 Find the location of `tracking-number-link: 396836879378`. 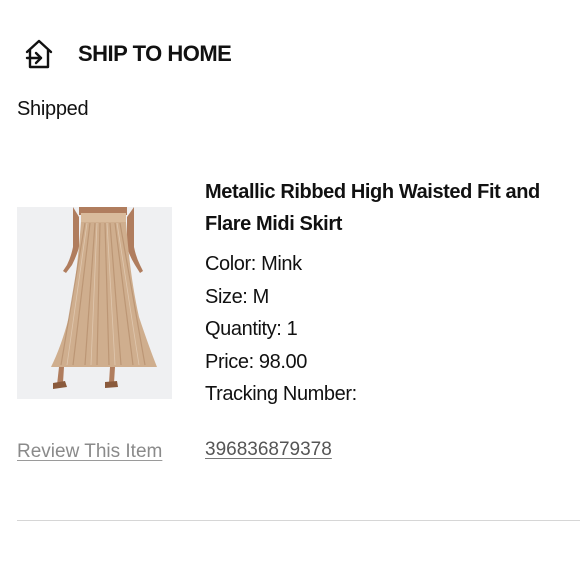

tracking-number-link: 396836879378 is located at coordinates (268, 450).